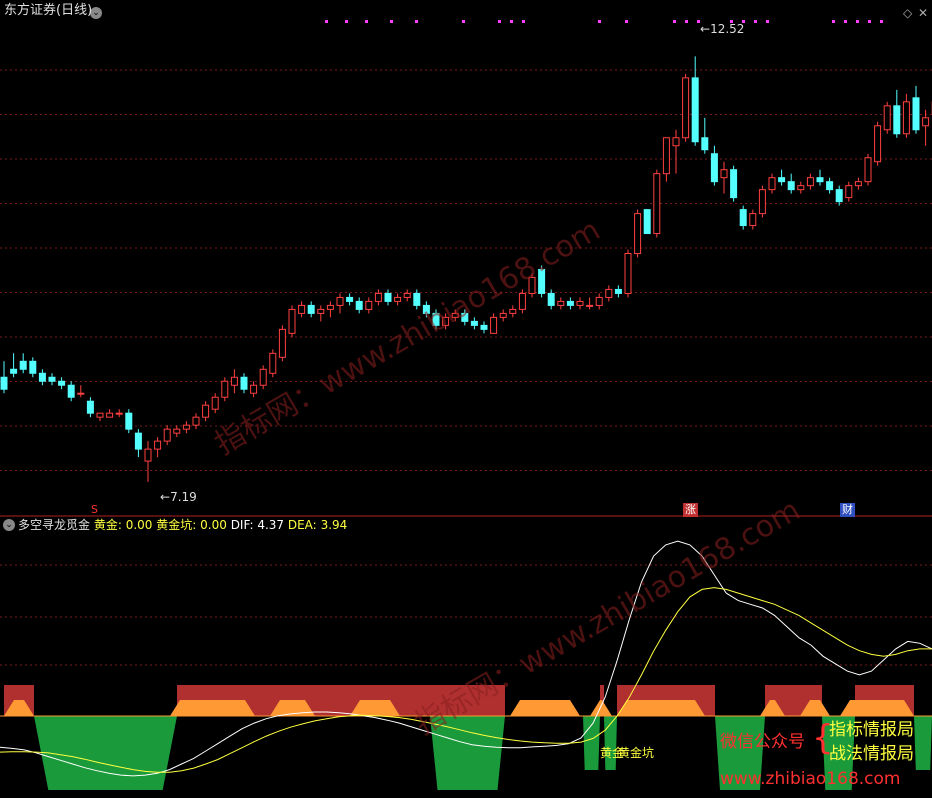  What do you see at coordinates (271, 525) in the screenshot?
I see `dif-value: 4.37` at bounding box center [271, 525].